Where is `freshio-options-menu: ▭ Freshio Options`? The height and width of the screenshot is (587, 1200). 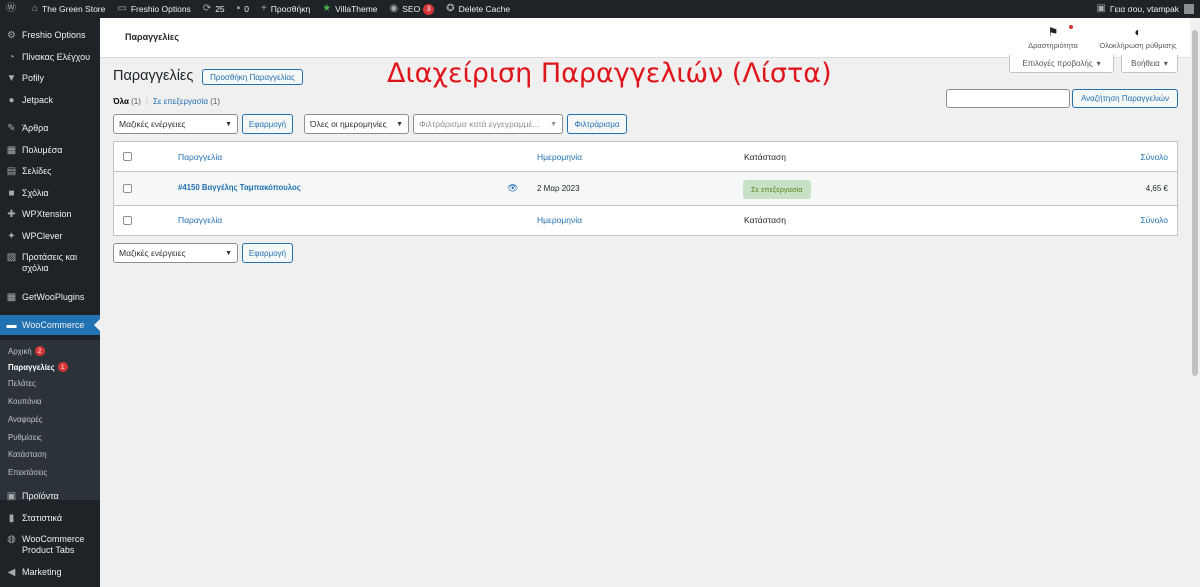 freshio-options-menu: ▭ Freshio Options is located at coordinates (153, 9).